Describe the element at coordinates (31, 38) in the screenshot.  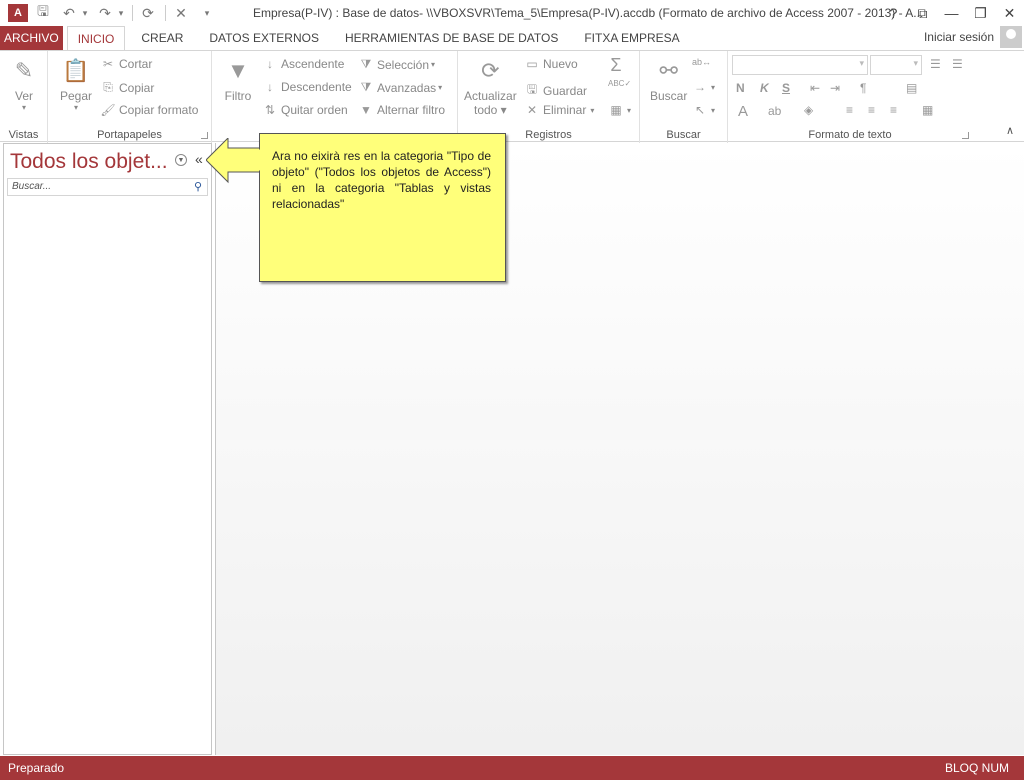
I see `tab-file: ARCHIVO` at that location.